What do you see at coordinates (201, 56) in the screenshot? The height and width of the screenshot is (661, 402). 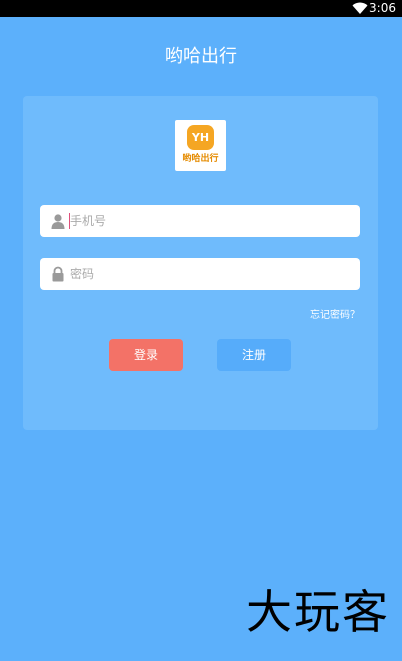 I see `page-title: 哟哈出行` at bounding box center [201, 56].